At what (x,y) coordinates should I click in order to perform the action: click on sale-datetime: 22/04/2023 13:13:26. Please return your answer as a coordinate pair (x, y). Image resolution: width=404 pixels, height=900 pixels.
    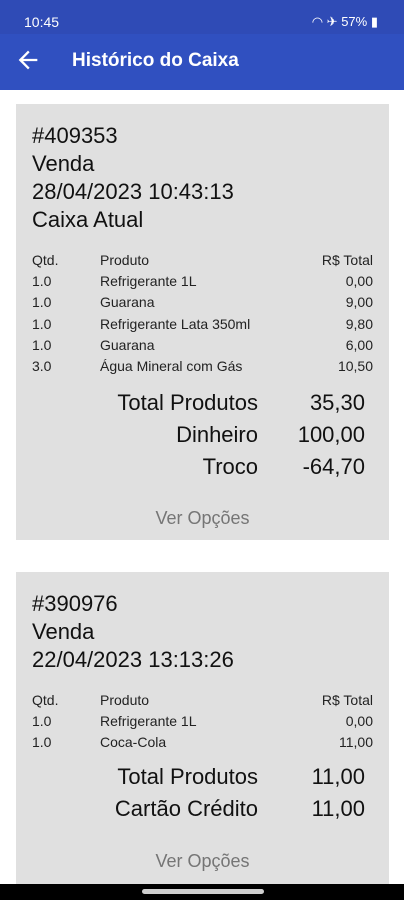
    Looking at the image, I should click on (133, 659).